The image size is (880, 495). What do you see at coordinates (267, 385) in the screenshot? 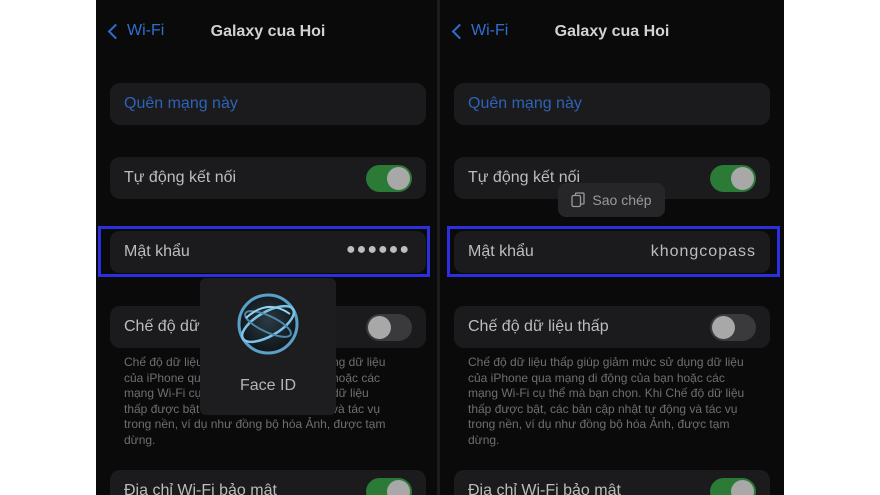
I see `face-id-label: Face ID` at bounding box center [267, 385].